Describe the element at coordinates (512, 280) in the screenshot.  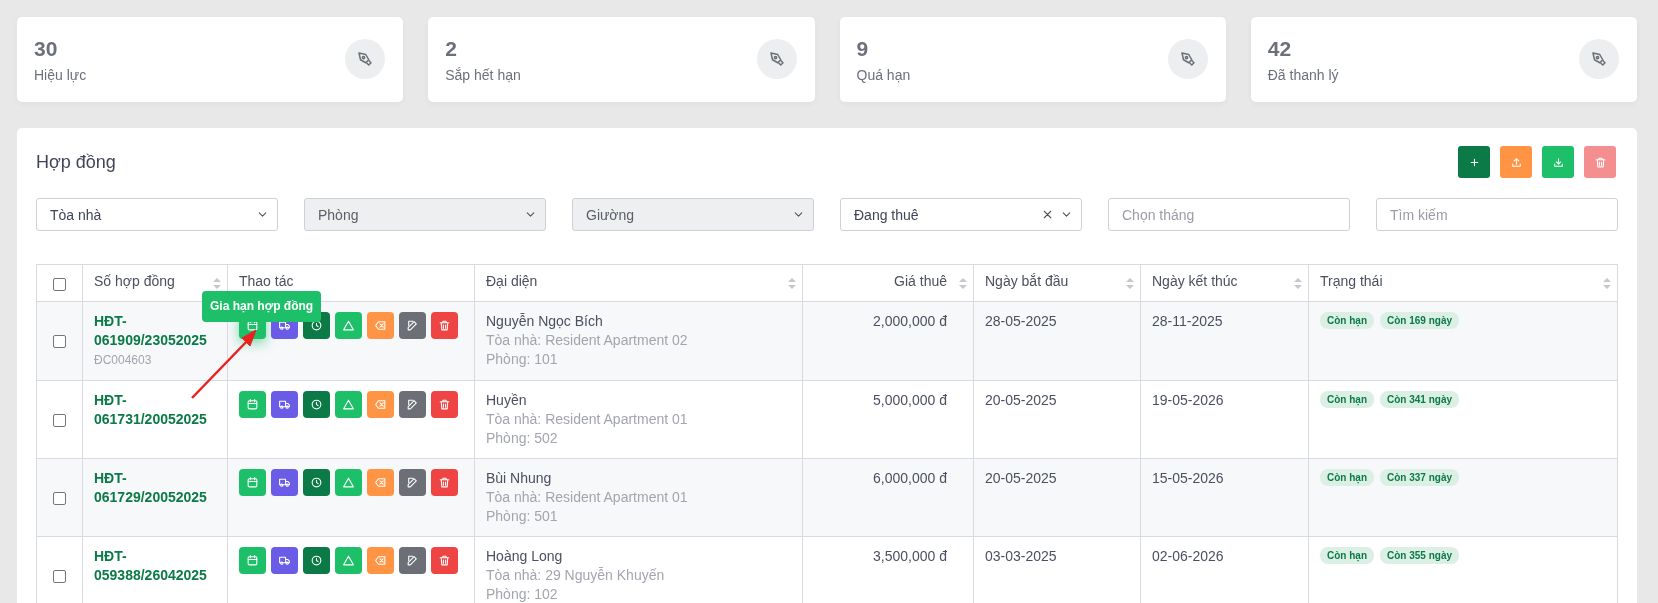
I see `column-header: Đại diện` at that location.